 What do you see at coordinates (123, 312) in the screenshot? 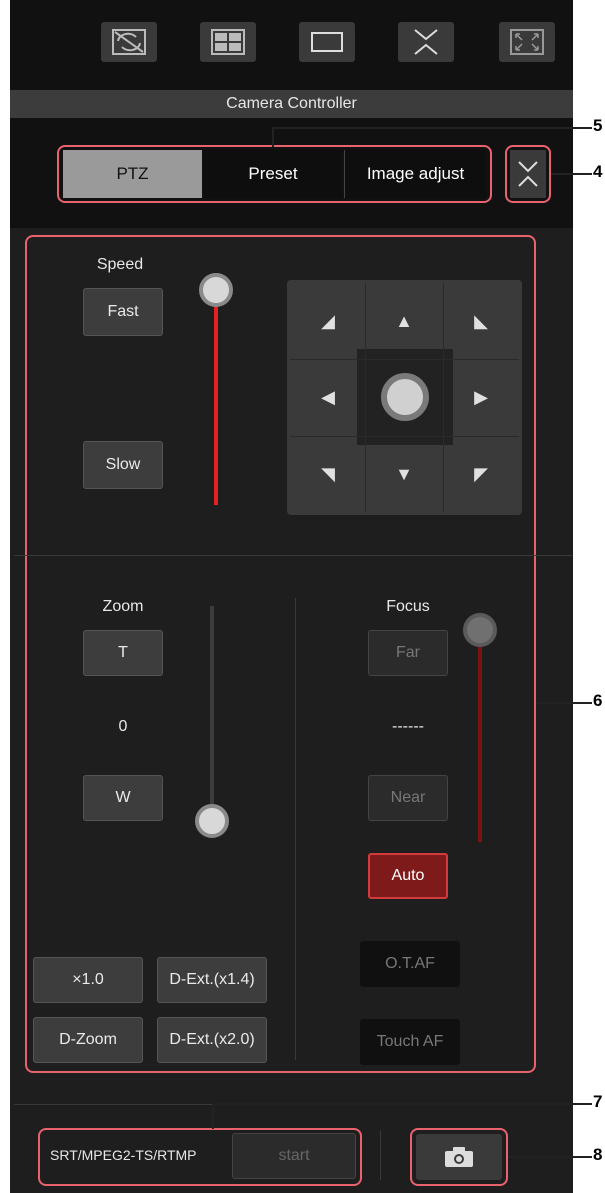
I see `speed-fast-button: Fast` at bounding box center [123, 312].